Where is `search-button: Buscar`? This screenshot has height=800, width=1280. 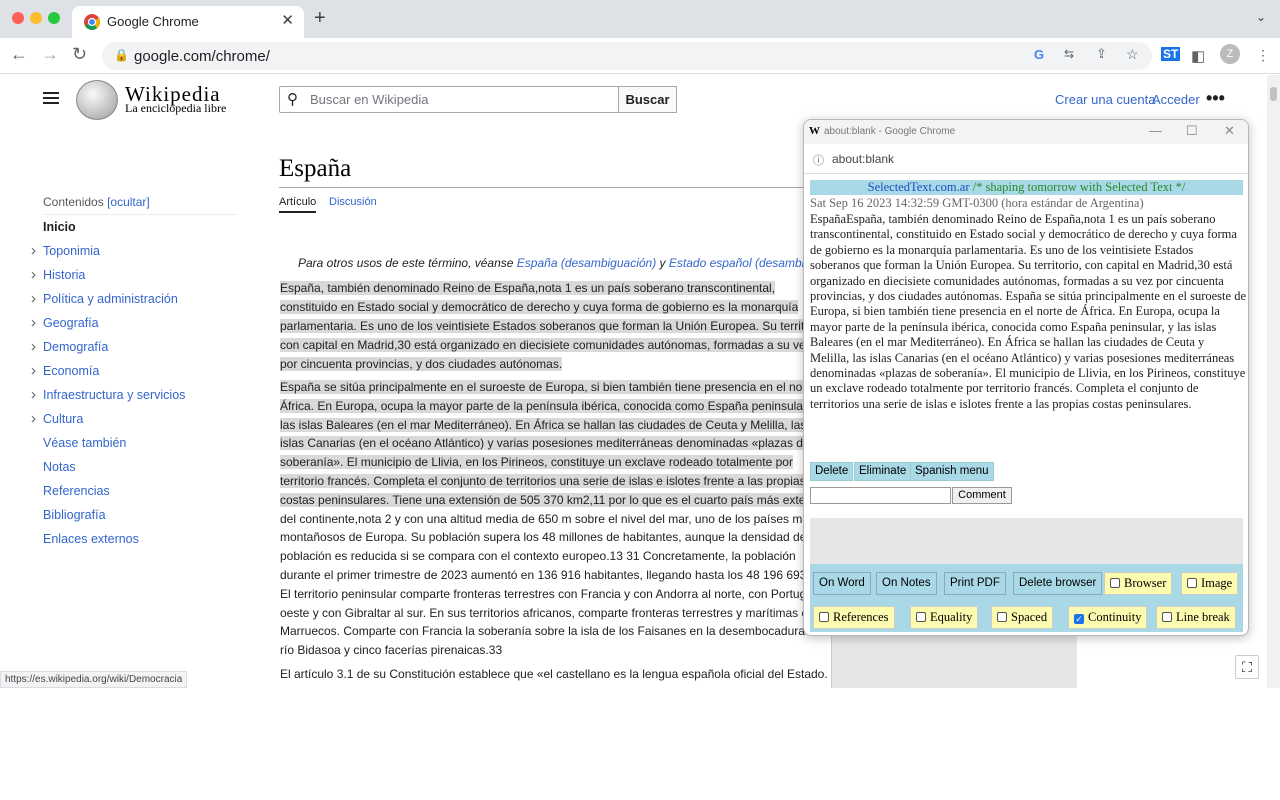
search-button: Buscar is located at coordinates (647, 99).